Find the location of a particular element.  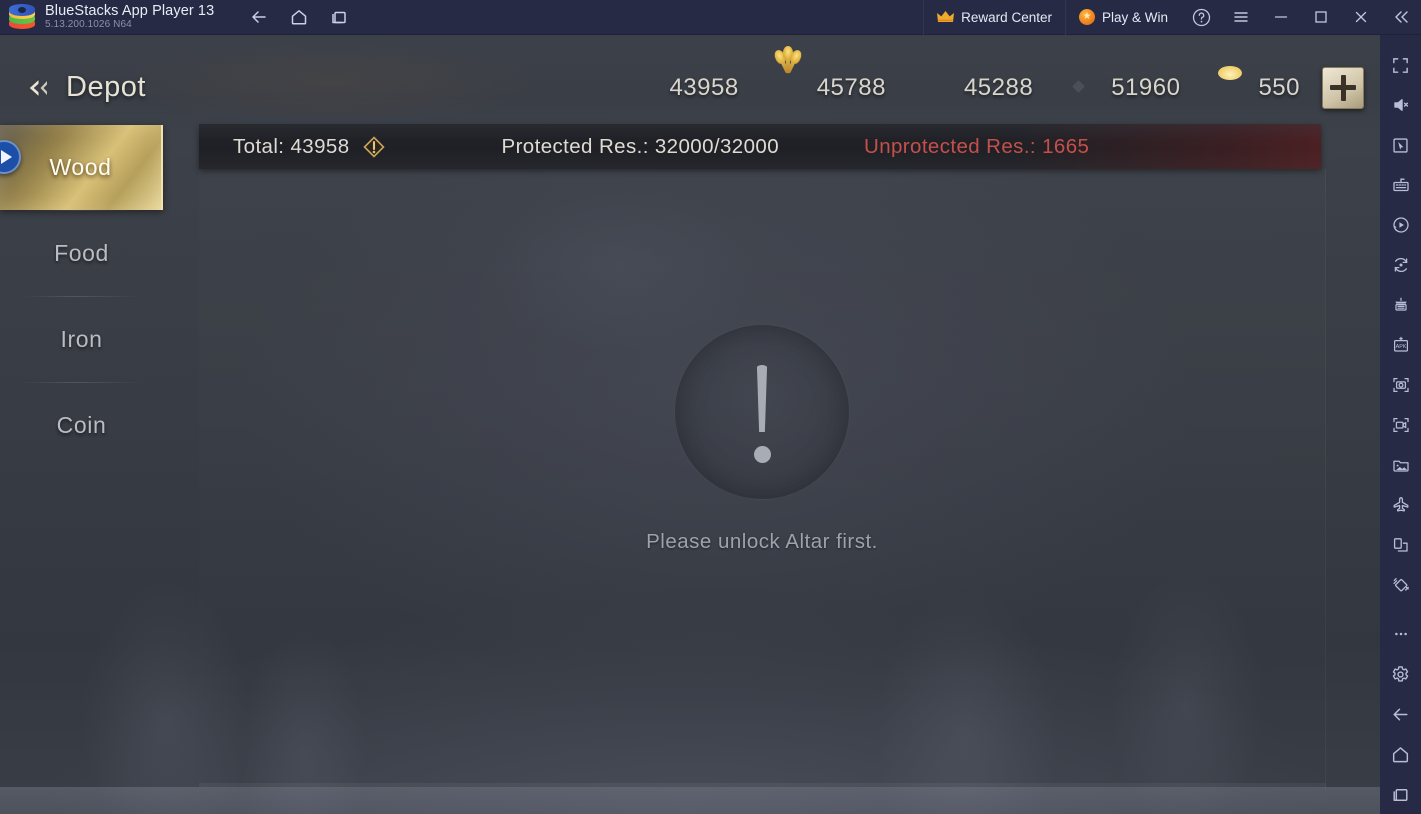

plus-icon is located at coordinates (1343, 87).